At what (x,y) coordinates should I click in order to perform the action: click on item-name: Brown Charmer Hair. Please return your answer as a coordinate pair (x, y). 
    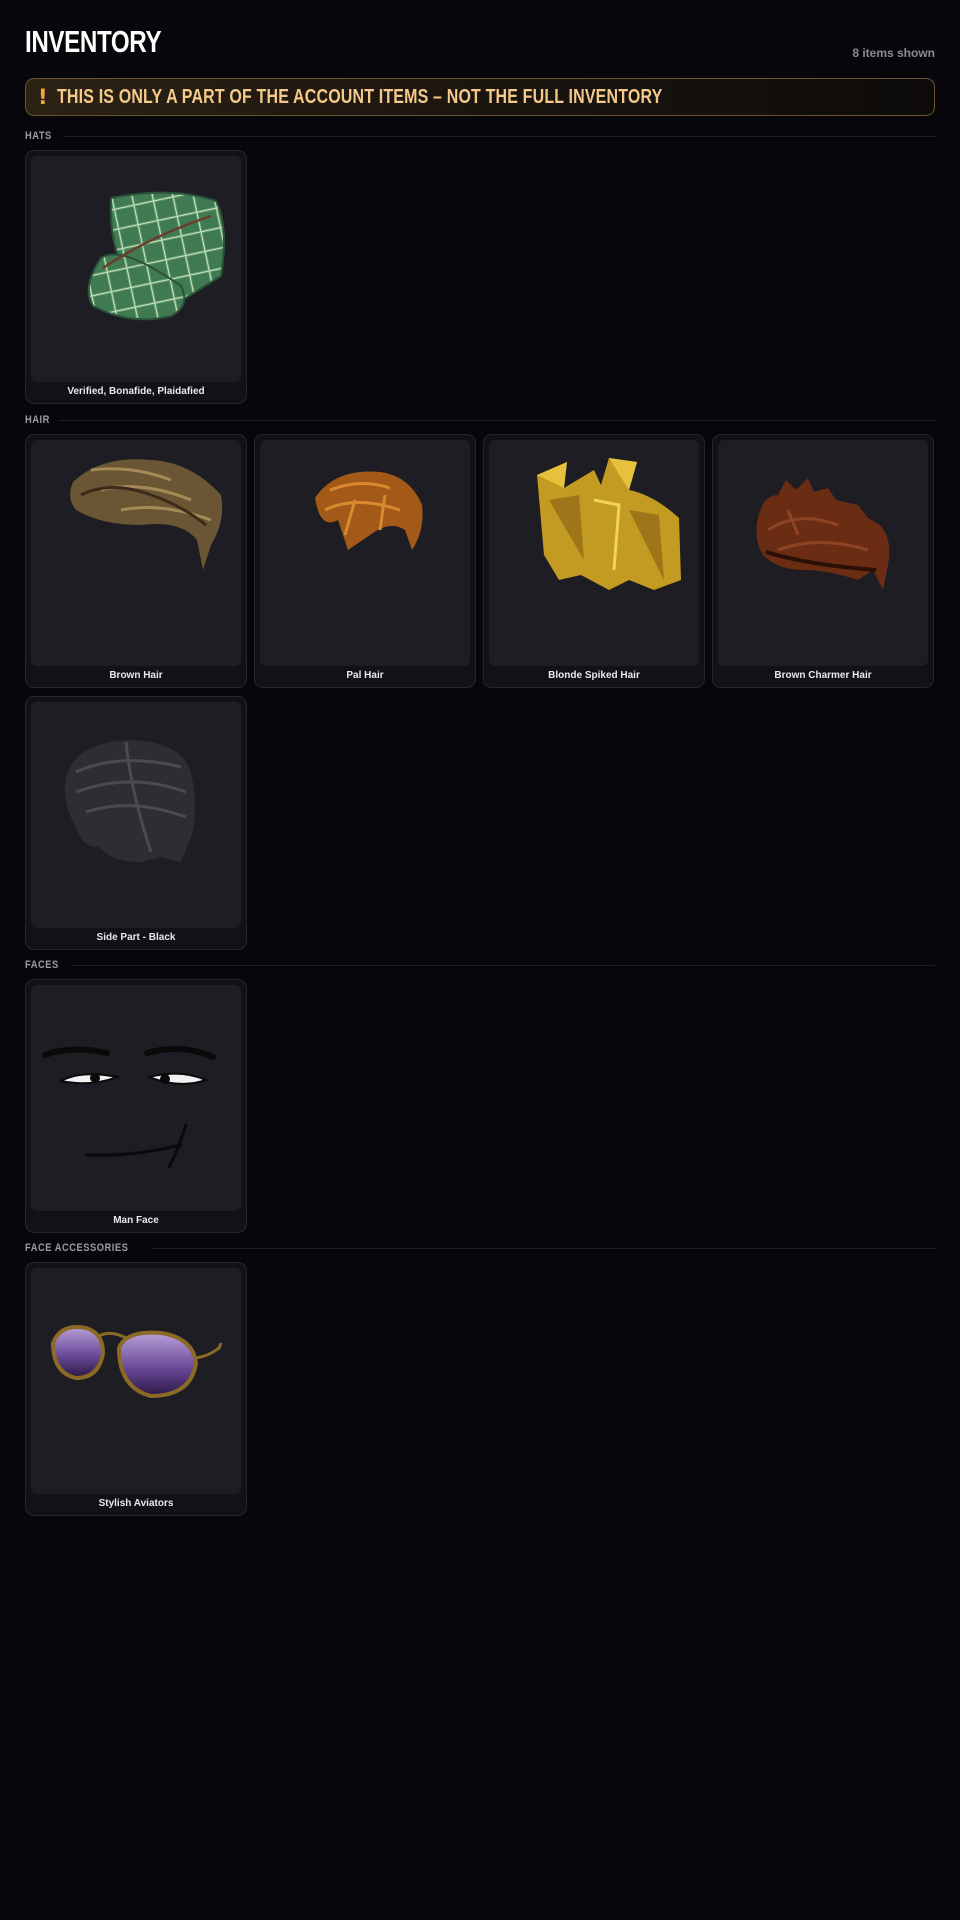
    Looking at the image, I should click on (823, 675).